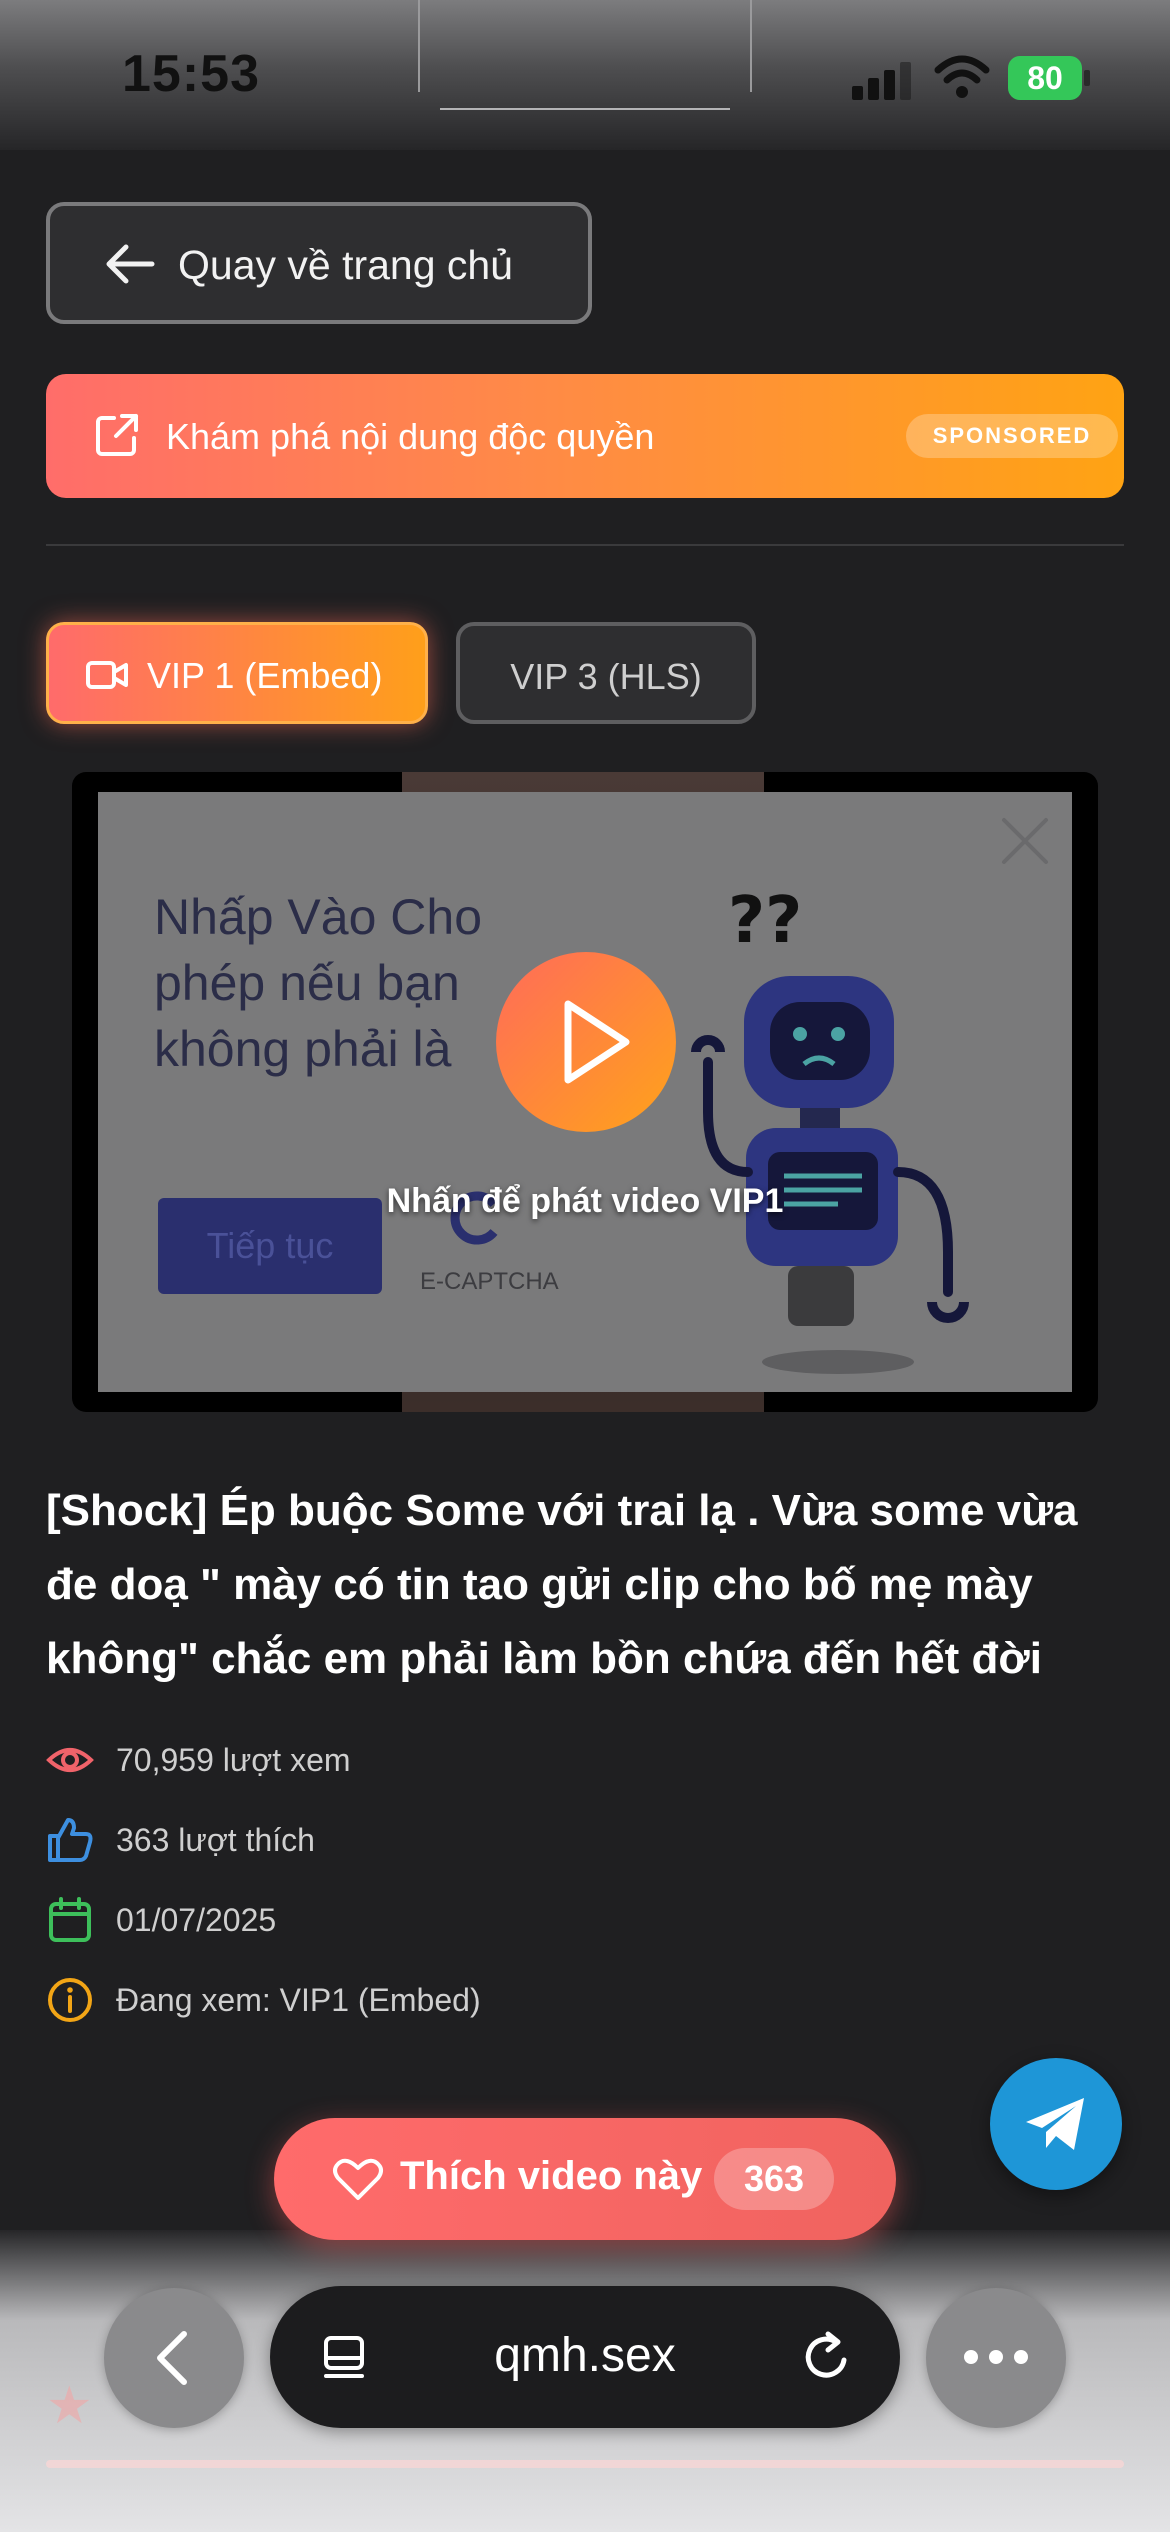 This screenshot has height=2532, width=1170. I want to click on battery-cap, so click(1087, 78).